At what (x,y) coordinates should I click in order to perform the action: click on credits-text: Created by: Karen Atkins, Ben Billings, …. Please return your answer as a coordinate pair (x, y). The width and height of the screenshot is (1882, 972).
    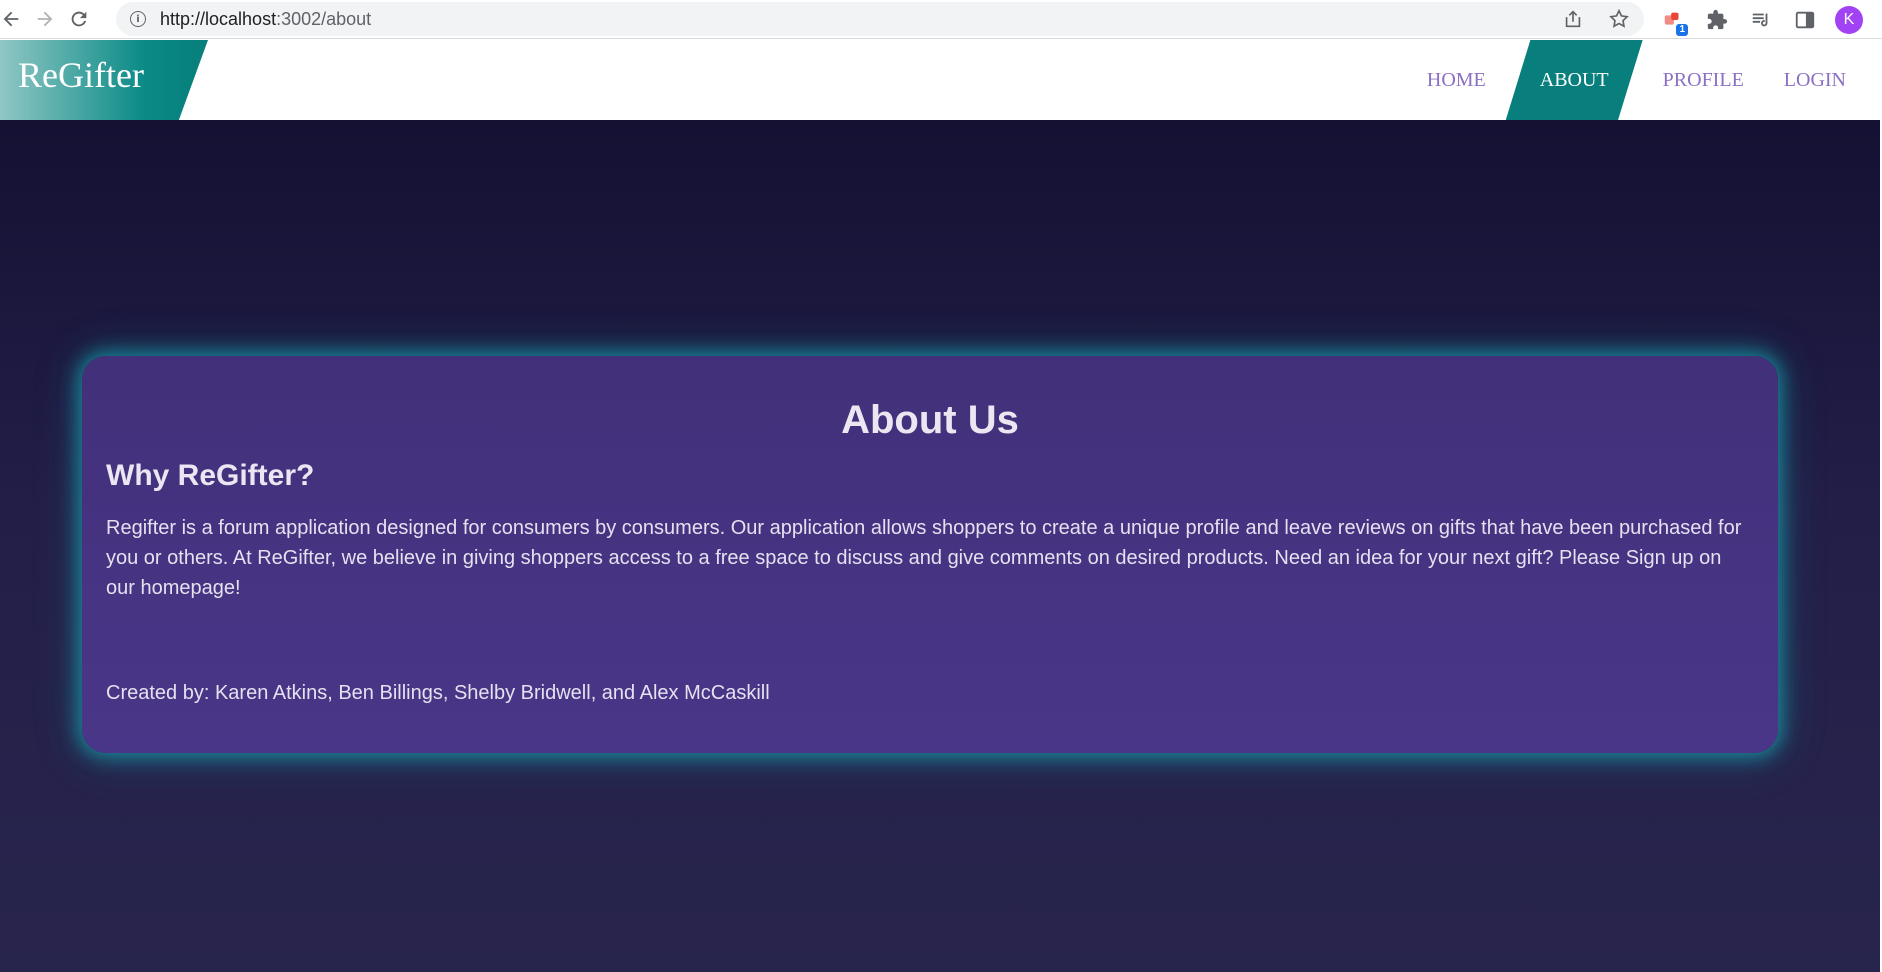
    Looking at the image, I should click on (438, 693).